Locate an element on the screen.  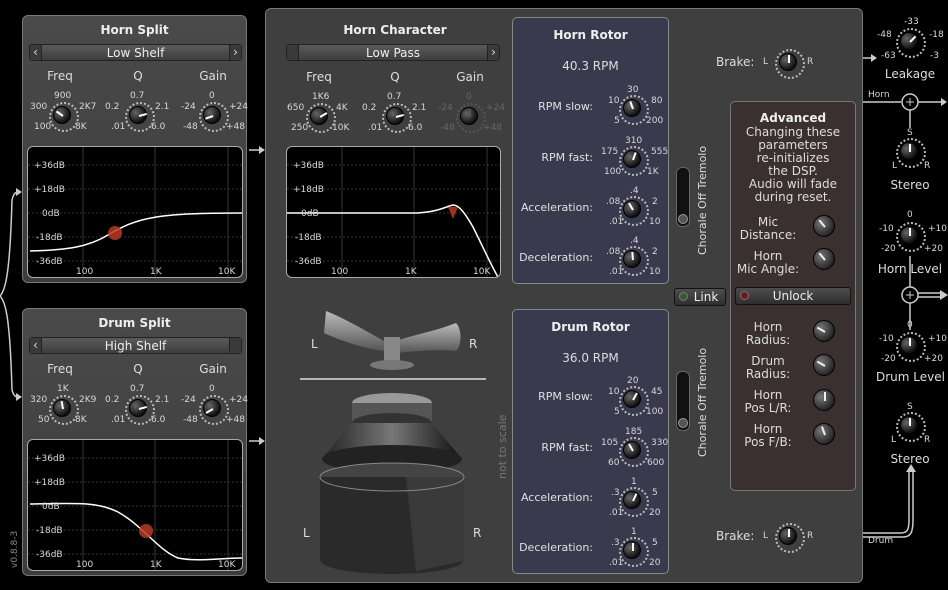
drum-split-filter-select: ‹ High Shelf is located at coordinates (135, 345).